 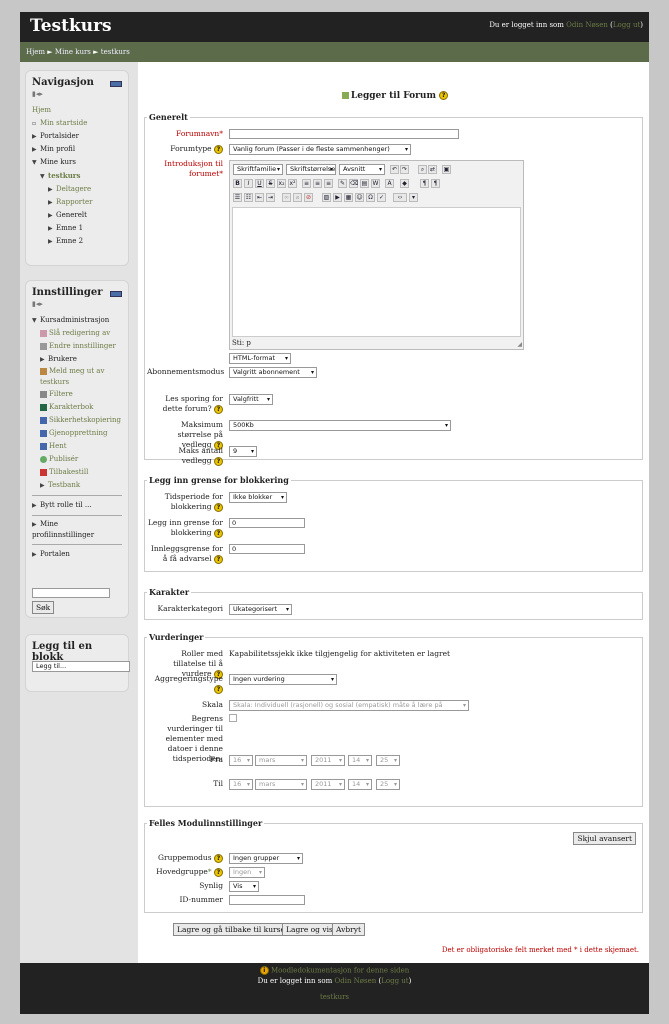 I want to click on breadcrumb-mycourses: Mine kurs, so click(x=73, y=52).